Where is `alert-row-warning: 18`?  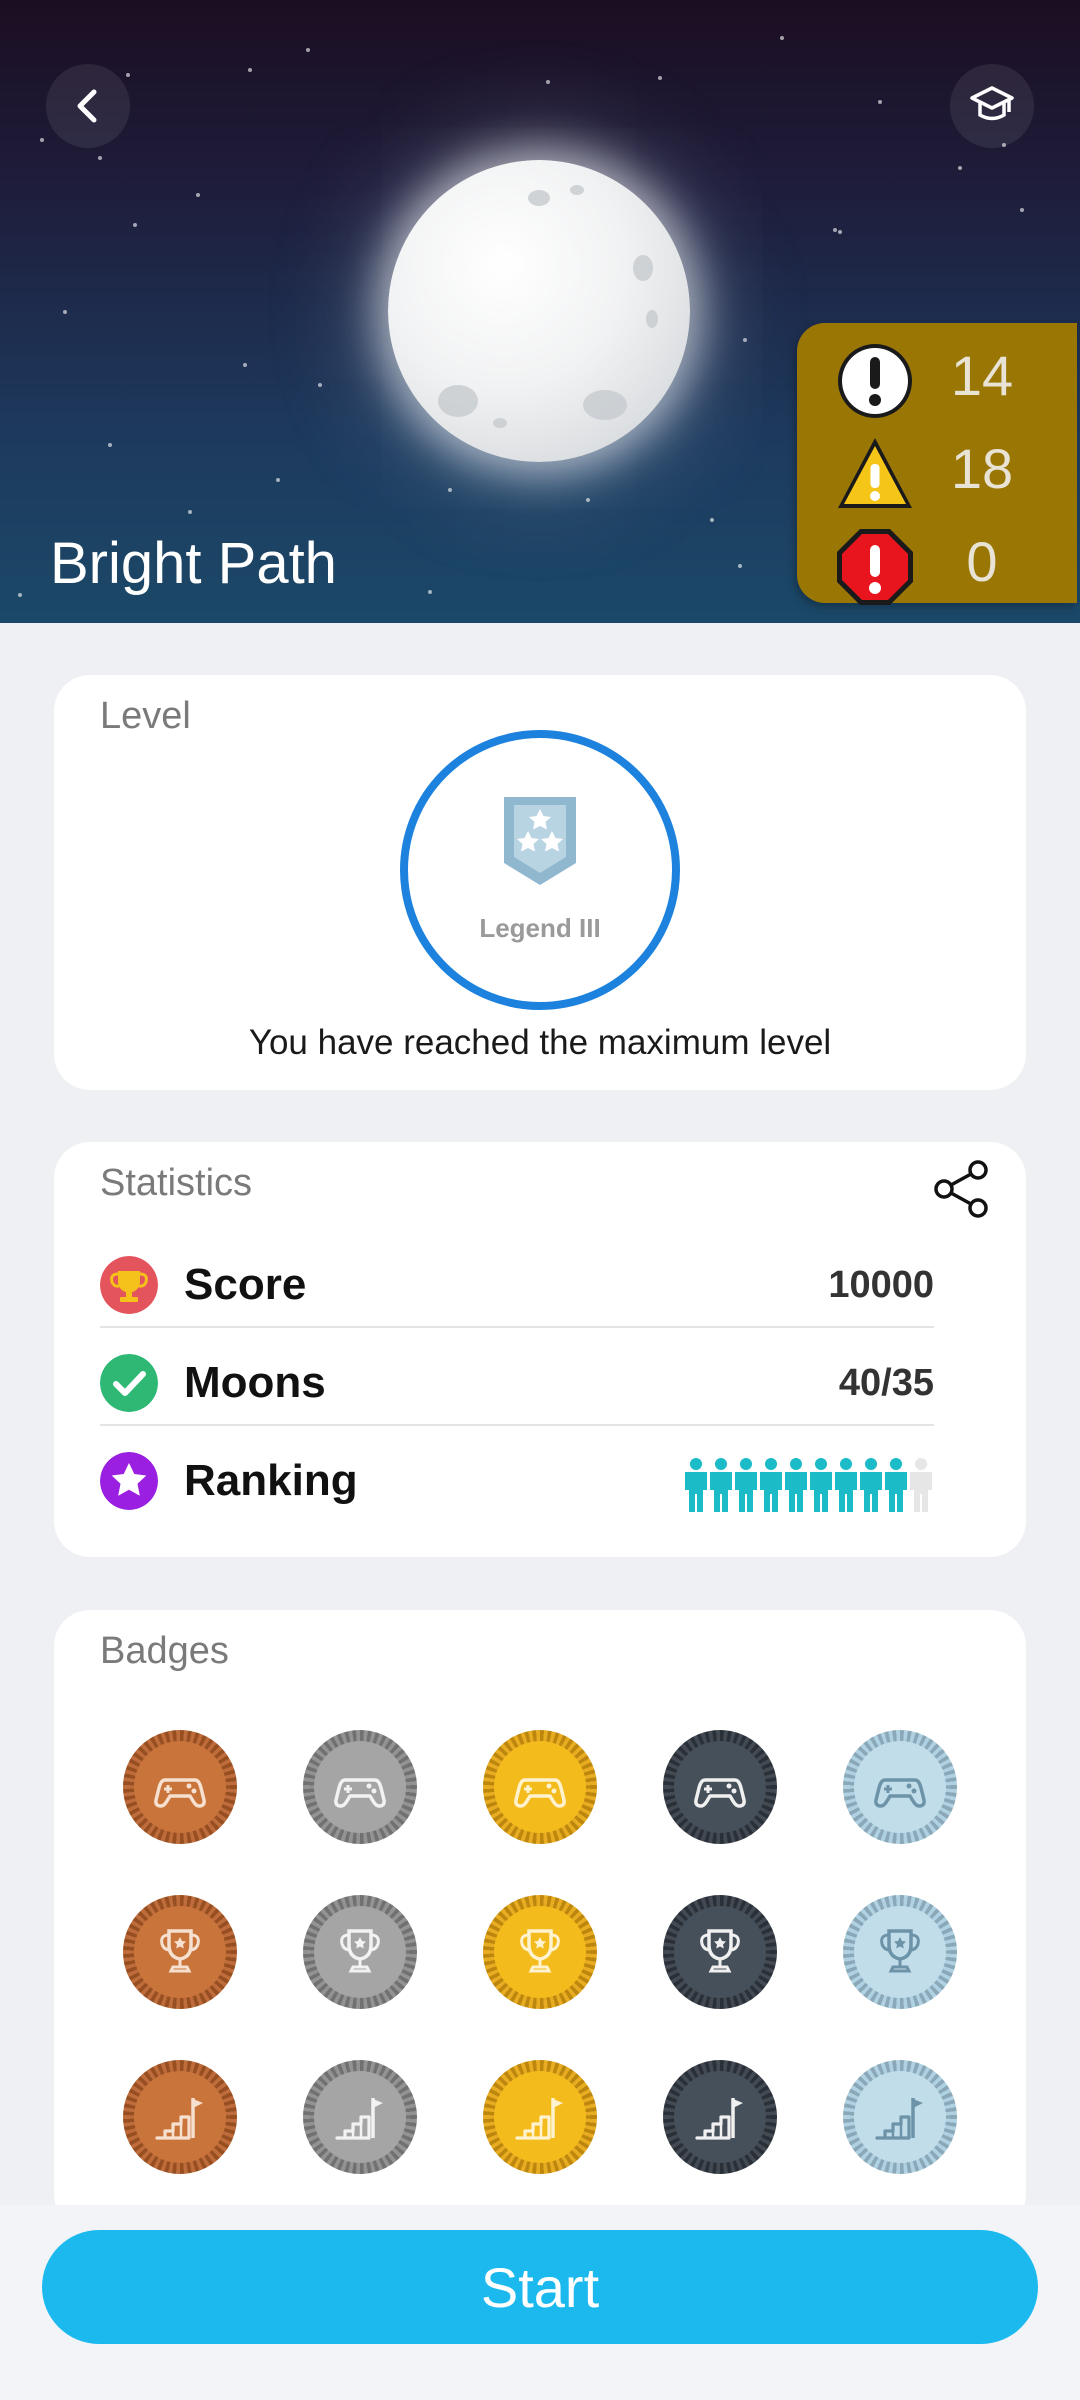 alert-row-warning: 18 is located at coordinates (937, 471).